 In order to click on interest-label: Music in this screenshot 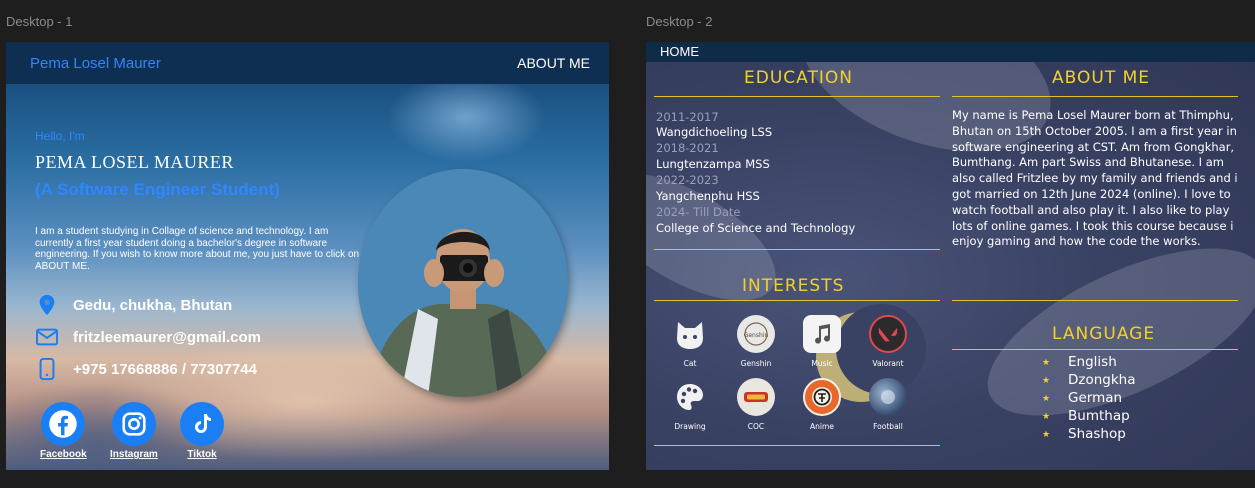, I will do `click(822, 363)`.